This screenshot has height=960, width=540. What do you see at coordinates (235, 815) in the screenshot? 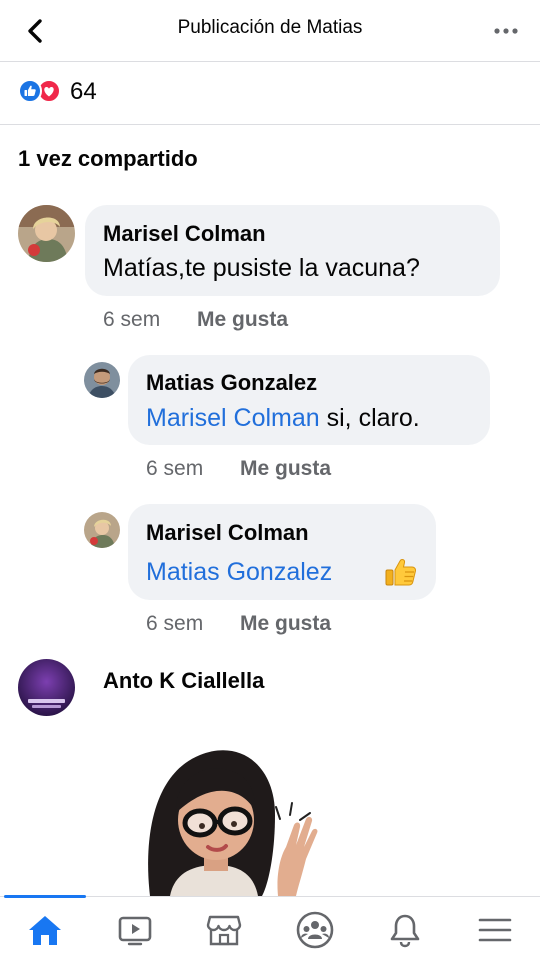
I see `avatar-sticker` at bounding box center [235, 815].